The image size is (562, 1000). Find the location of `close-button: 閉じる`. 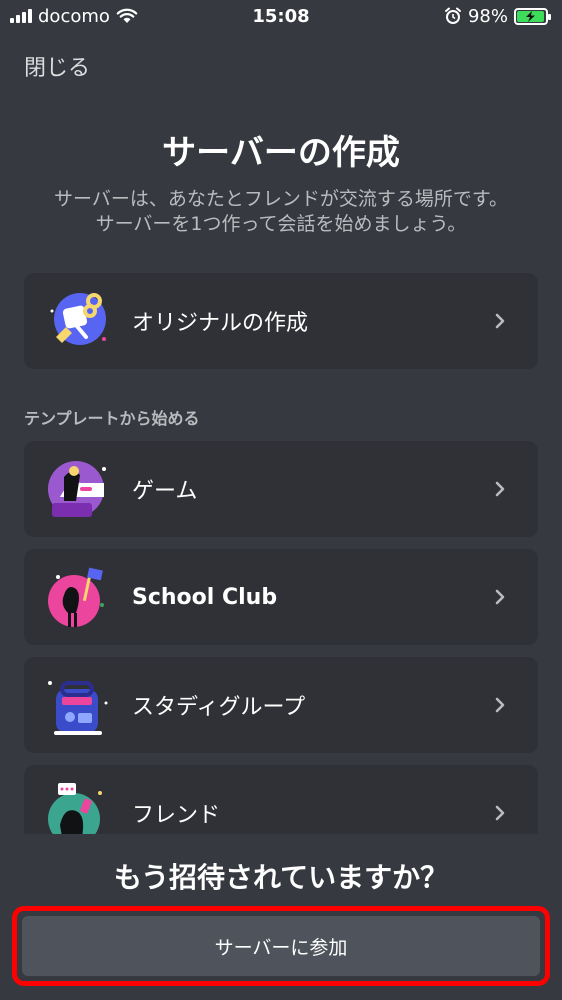

close-button: 閉じる is located at coordinates (57, 66).